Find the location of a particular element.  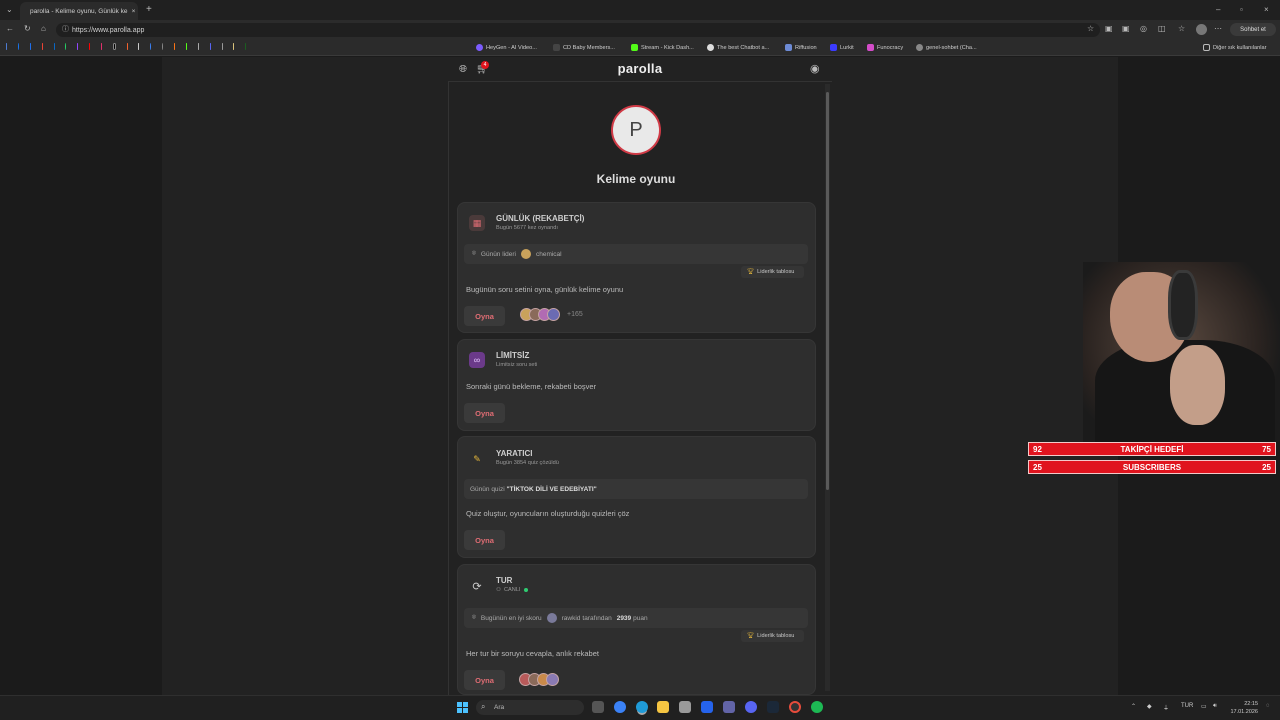

notifications-icon: ◌ is located at coordinates (1268, 706).